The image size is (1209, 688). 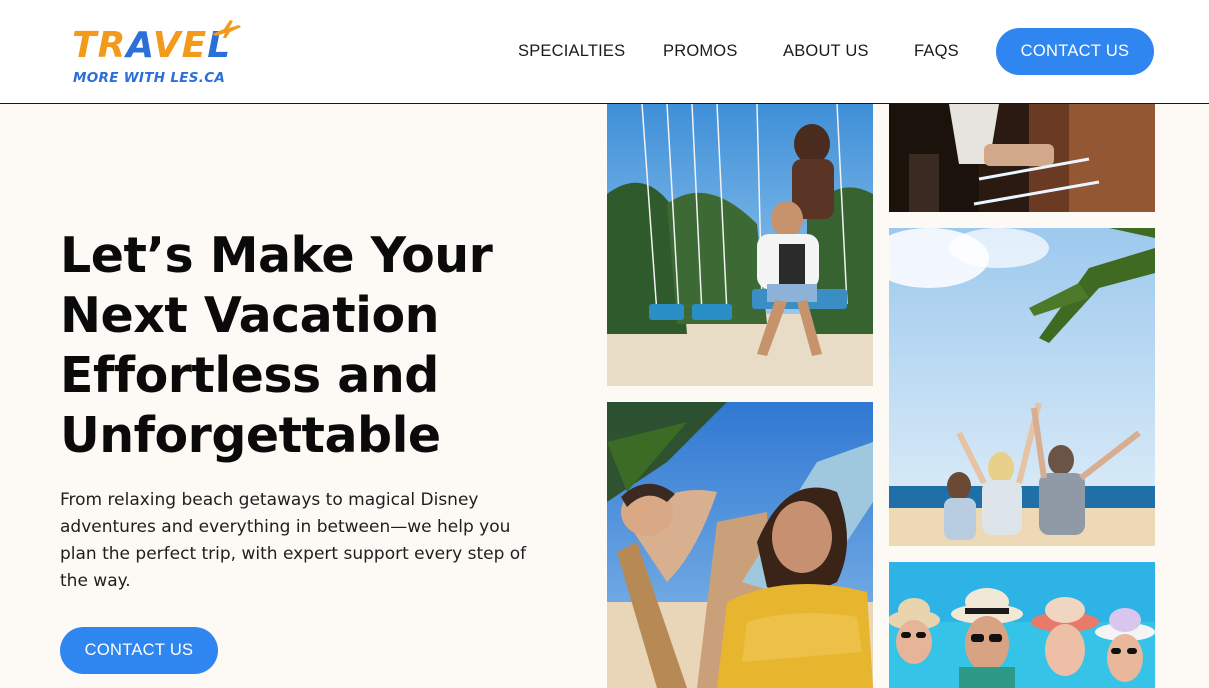 I want to click on hero-title-line: Unforgettable, so click(x=250, y=435).